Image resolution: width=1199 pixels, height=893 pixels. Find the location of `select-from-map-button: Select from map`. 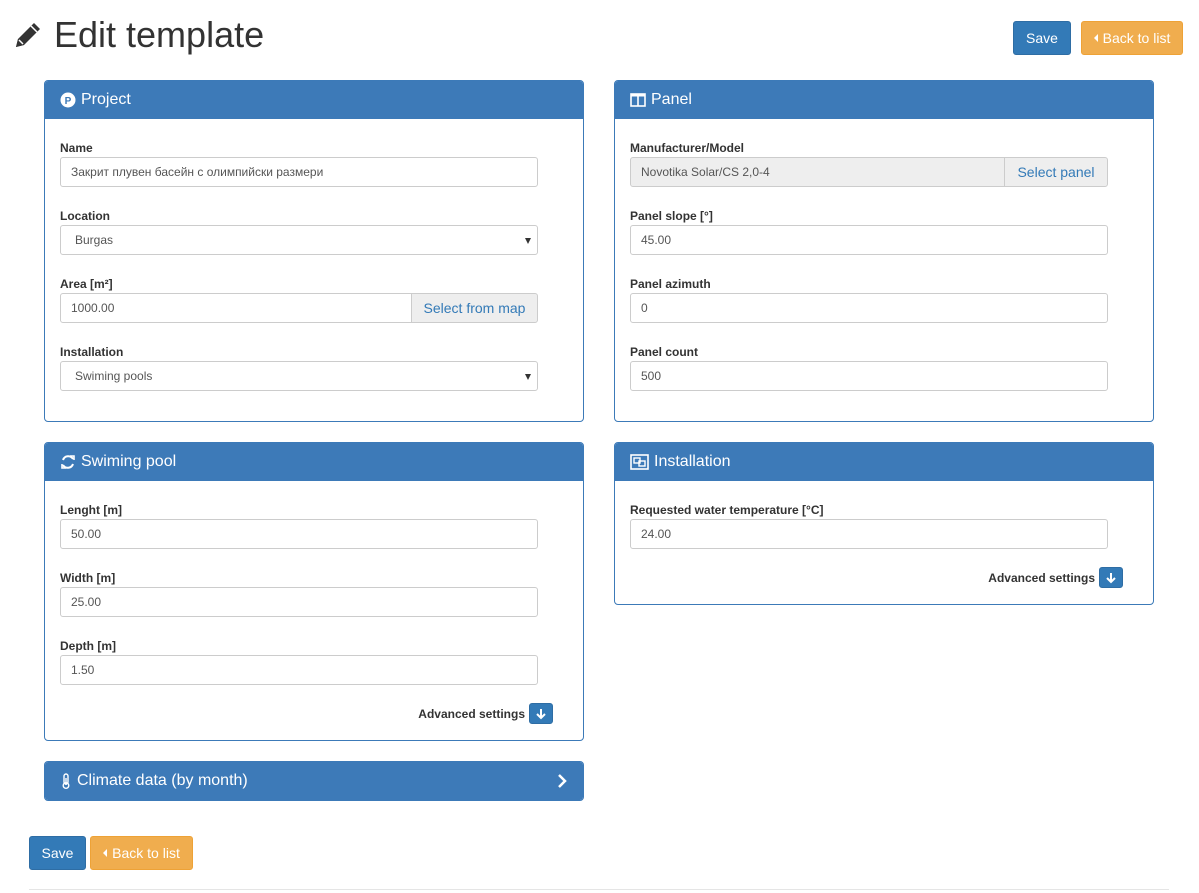

select-from-map-button: Select from map is located at coordinates (474, 308).